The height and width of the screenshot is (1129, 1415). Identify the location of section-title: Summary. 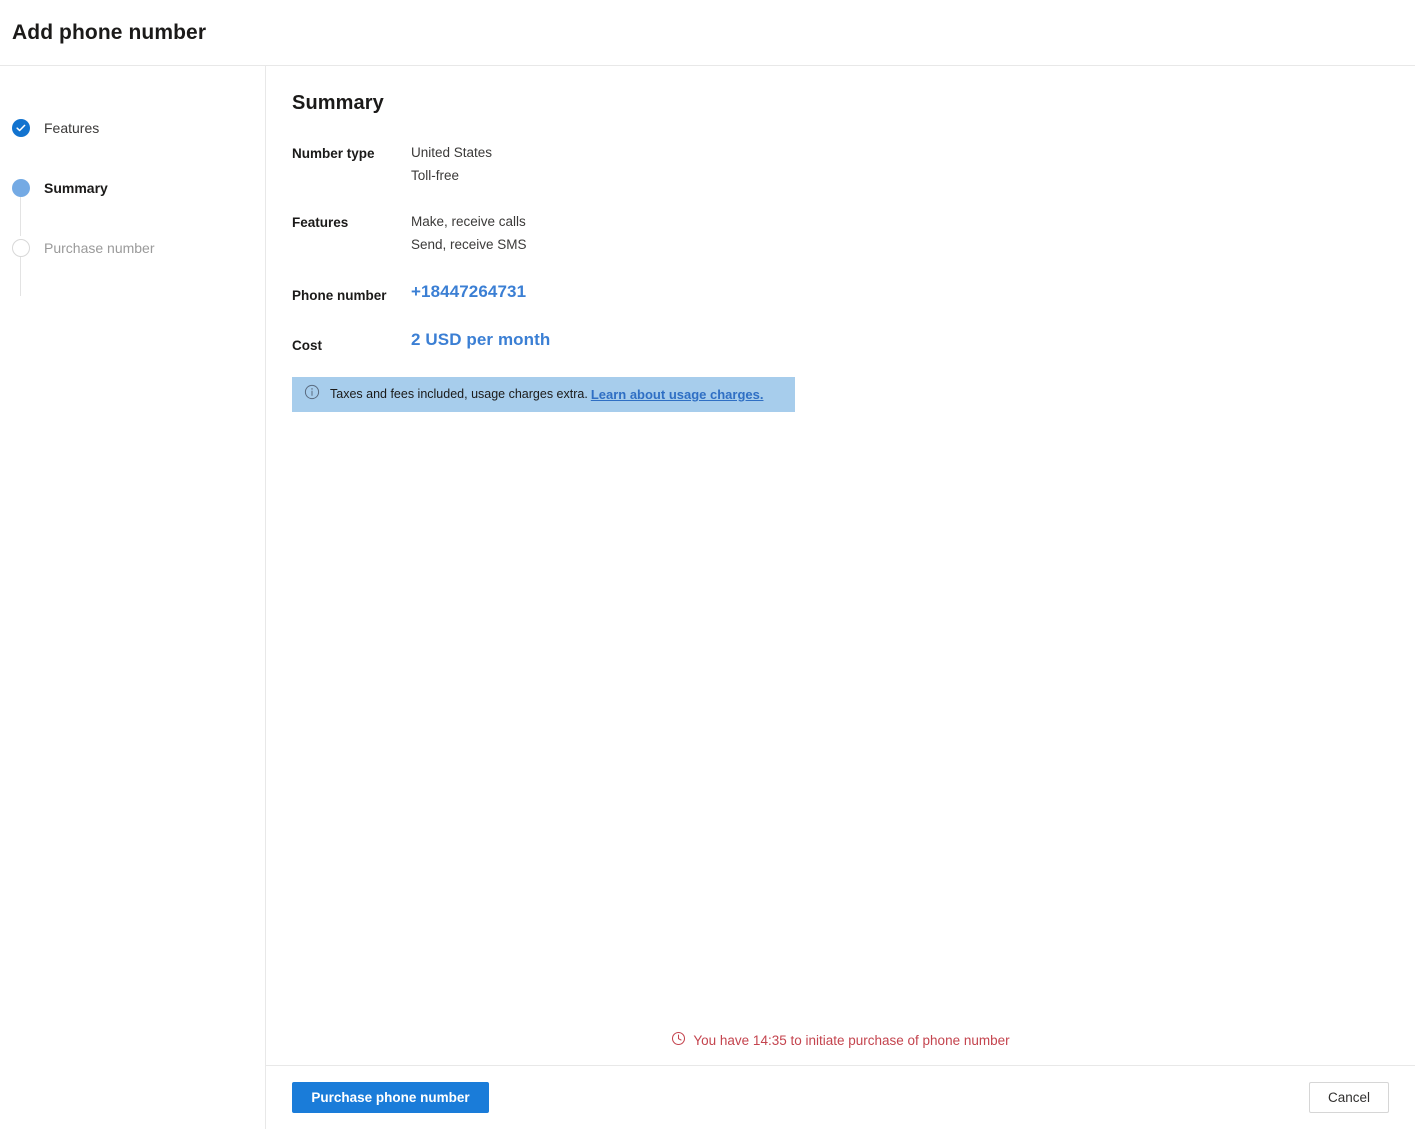
(338, 103).